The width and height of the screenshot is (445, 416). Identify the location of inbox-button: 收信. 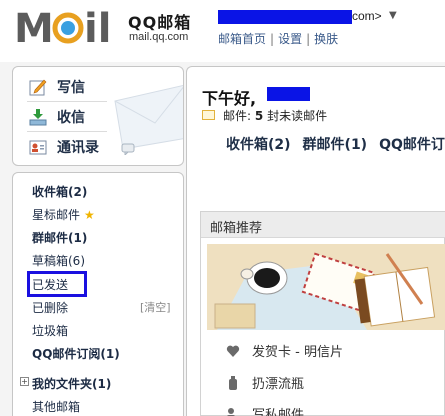
(57, 117).